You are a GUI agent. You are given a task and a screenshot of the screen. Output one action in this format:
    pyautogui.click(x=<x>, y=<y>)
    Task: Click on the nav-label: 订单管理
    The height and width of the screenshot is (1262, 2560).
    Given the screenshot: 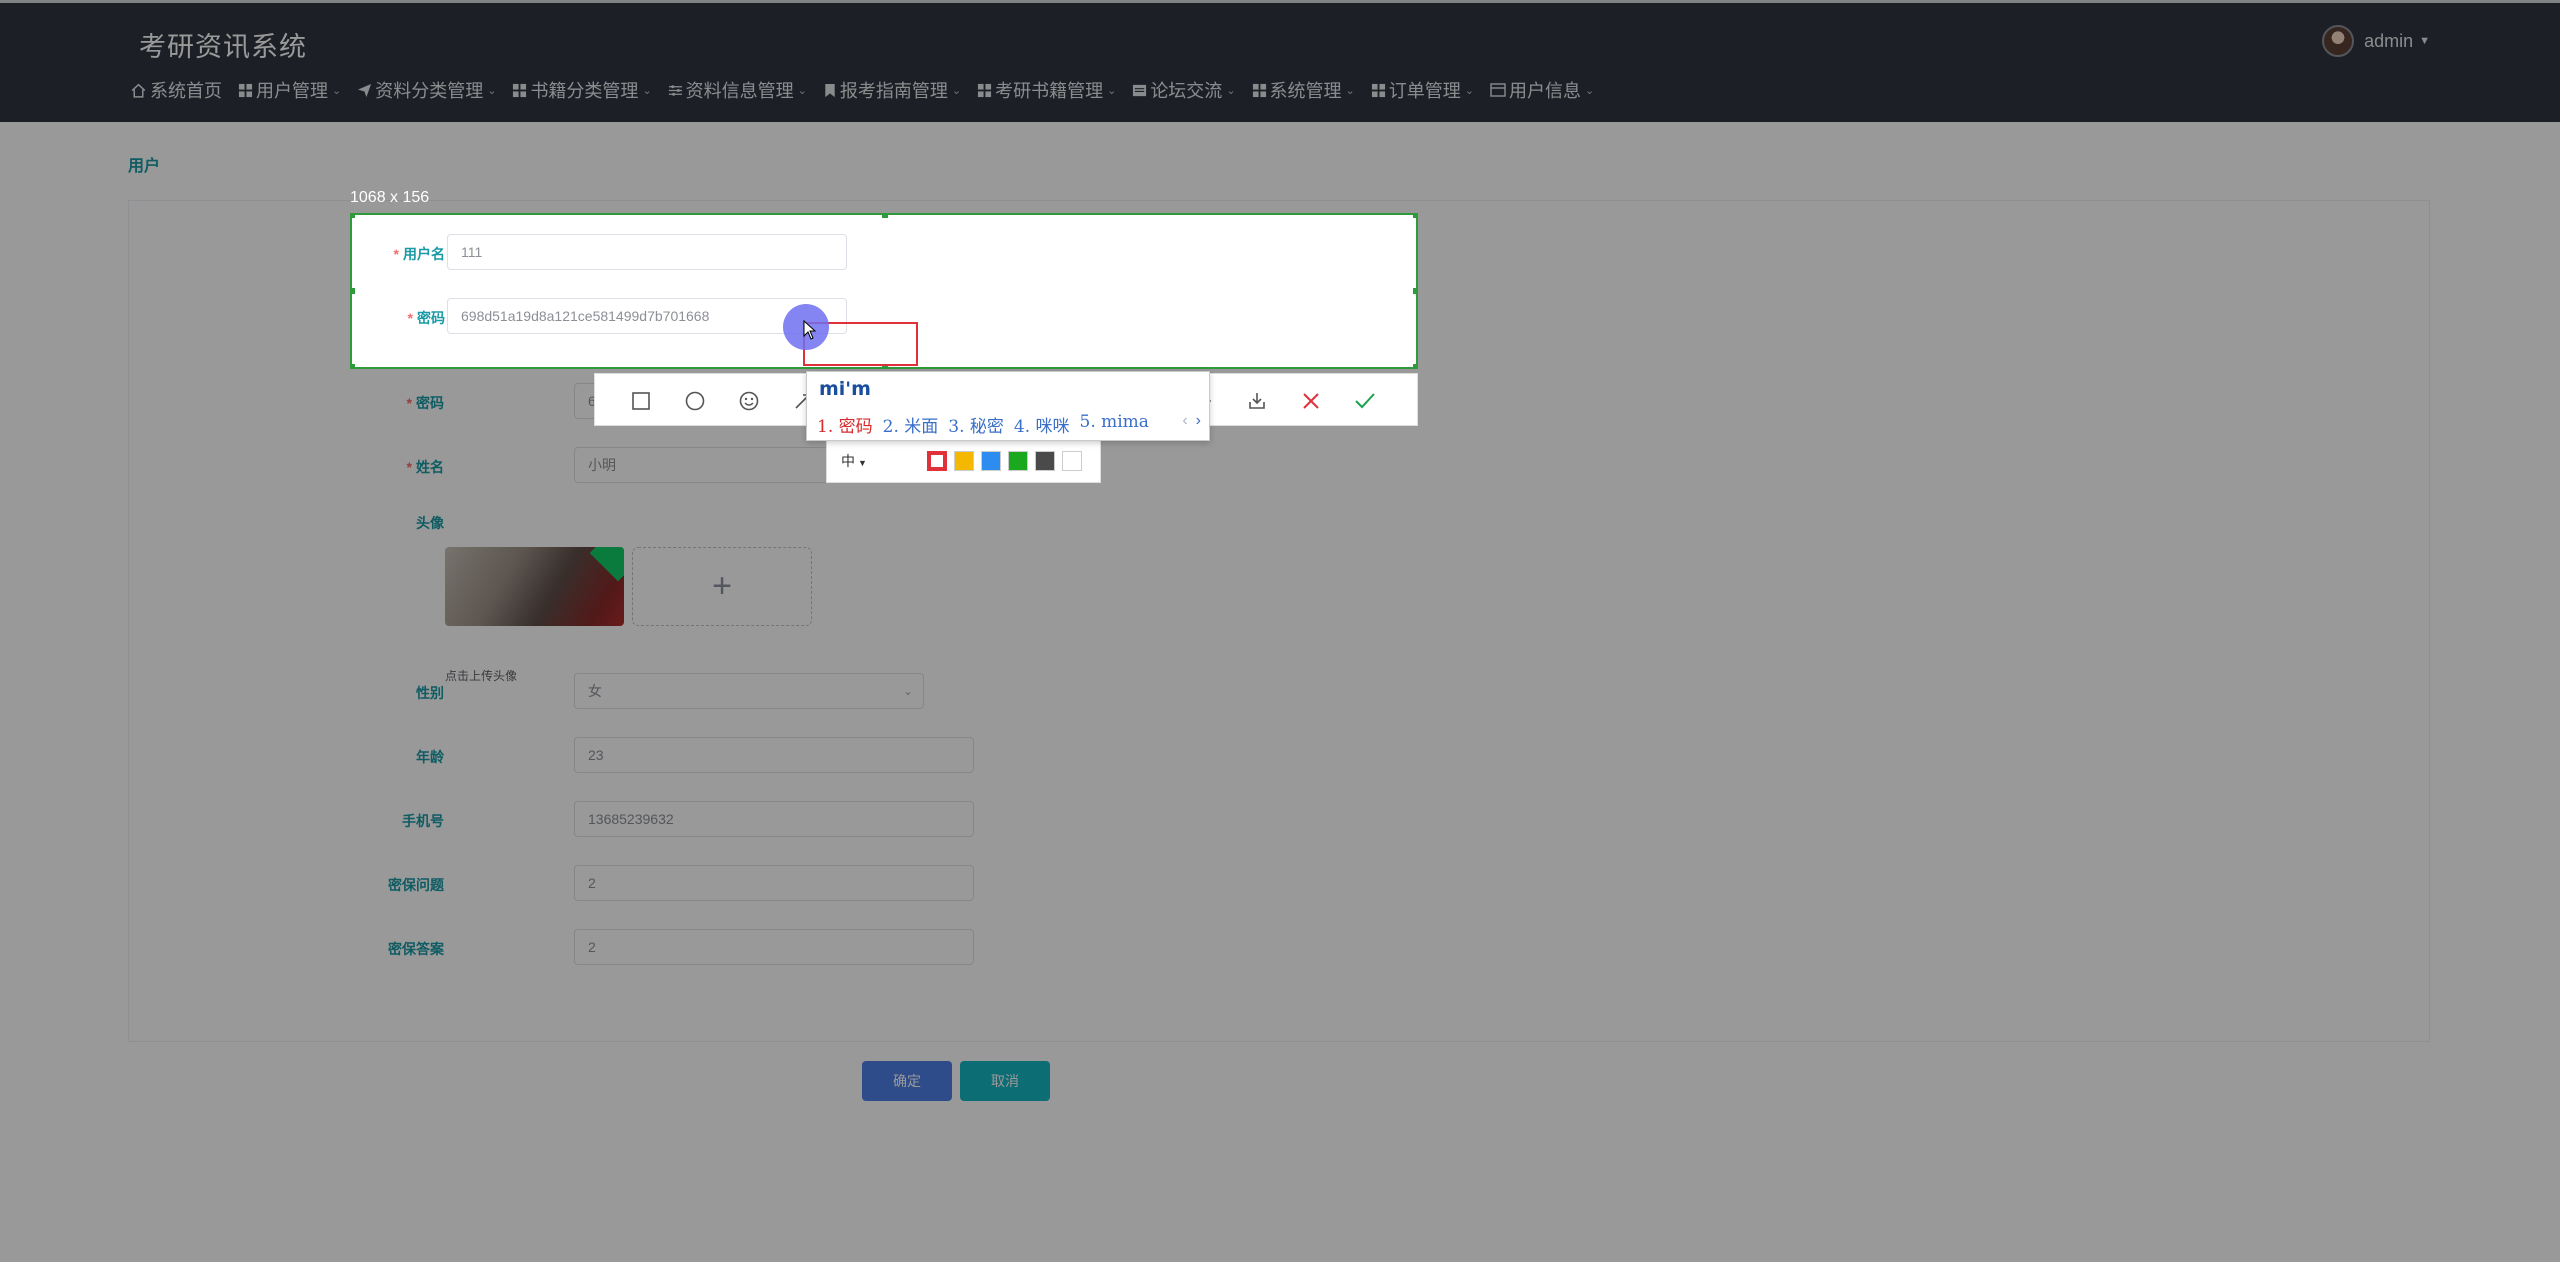 What is the action you would take?
    pyautogui.click(x=1424, y=91)
    